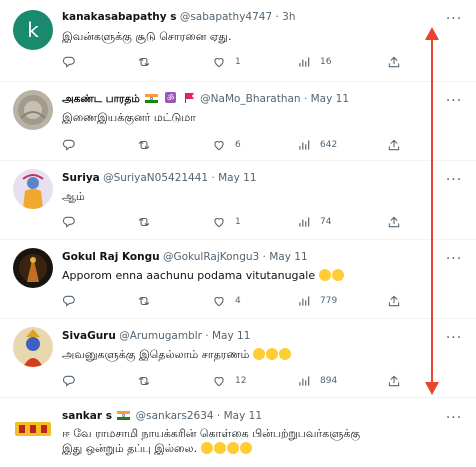 The width and height of the screenshot is (476, 467). I want to click on views-button: 74, so click(314, 222).